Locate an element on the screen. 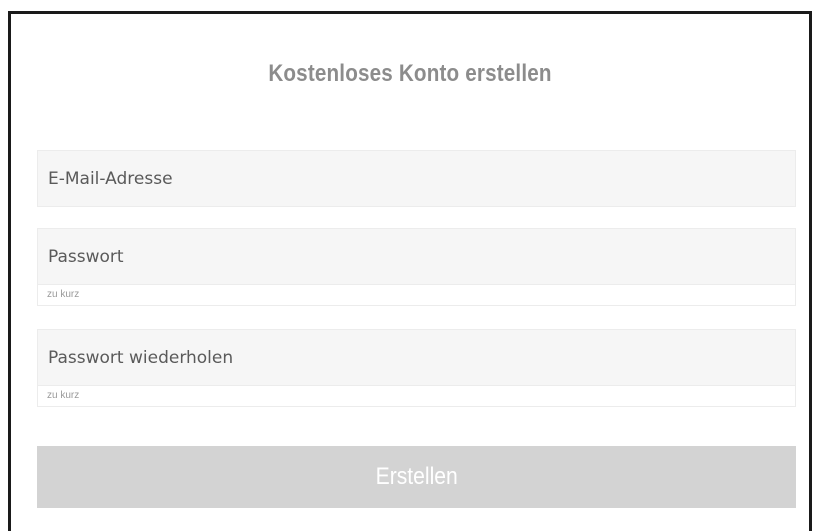 The width and height of the screenshot is (815, 531). password-repeat-field-wrapper is located at coordinates (416, 357).